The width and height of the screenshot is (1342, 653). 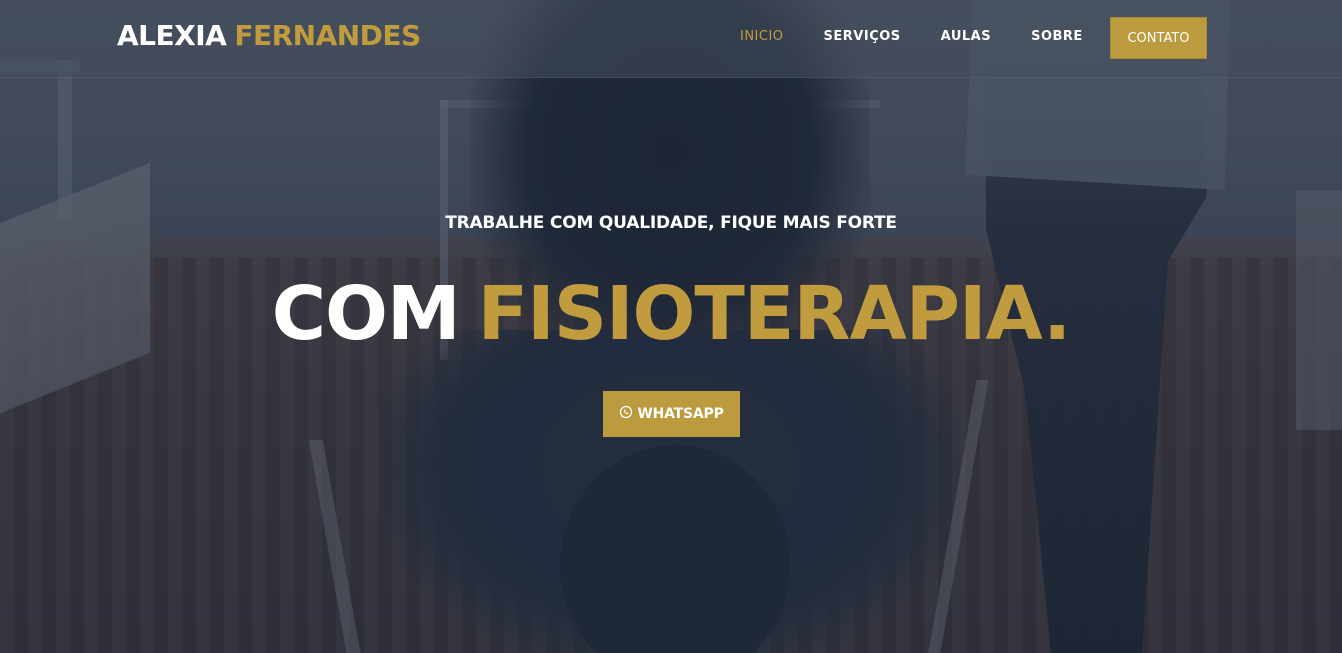 I want to click on whatsapp-button: WHATSAPP, so click(x=671, y=414).